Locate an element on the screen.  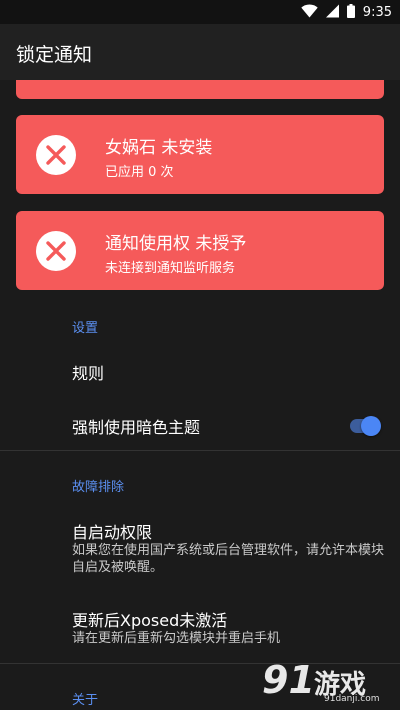
pref-rules: 规则 is located at coordinates (88, 372).